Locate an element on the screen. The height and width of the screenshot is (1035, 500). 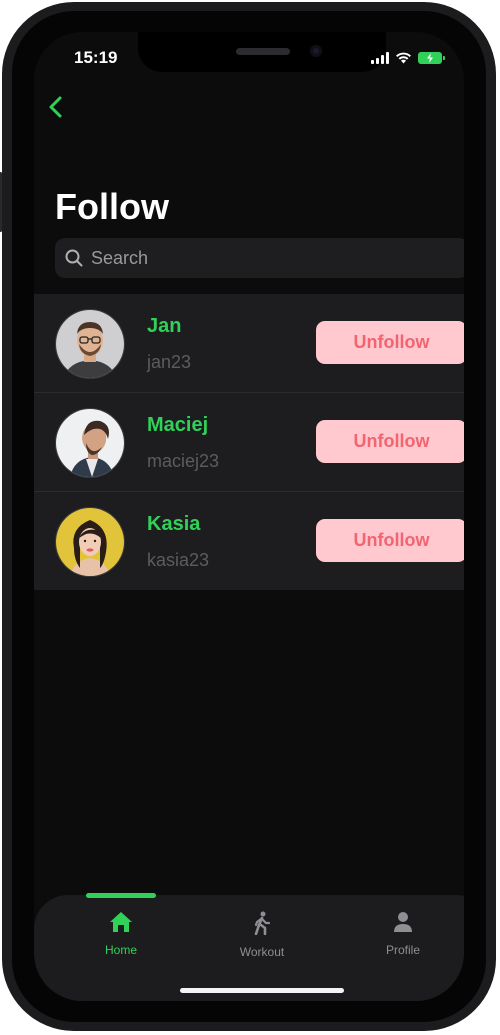
list-item: Maciej maciej23 Unfollow is located at coordinates (249, 442).